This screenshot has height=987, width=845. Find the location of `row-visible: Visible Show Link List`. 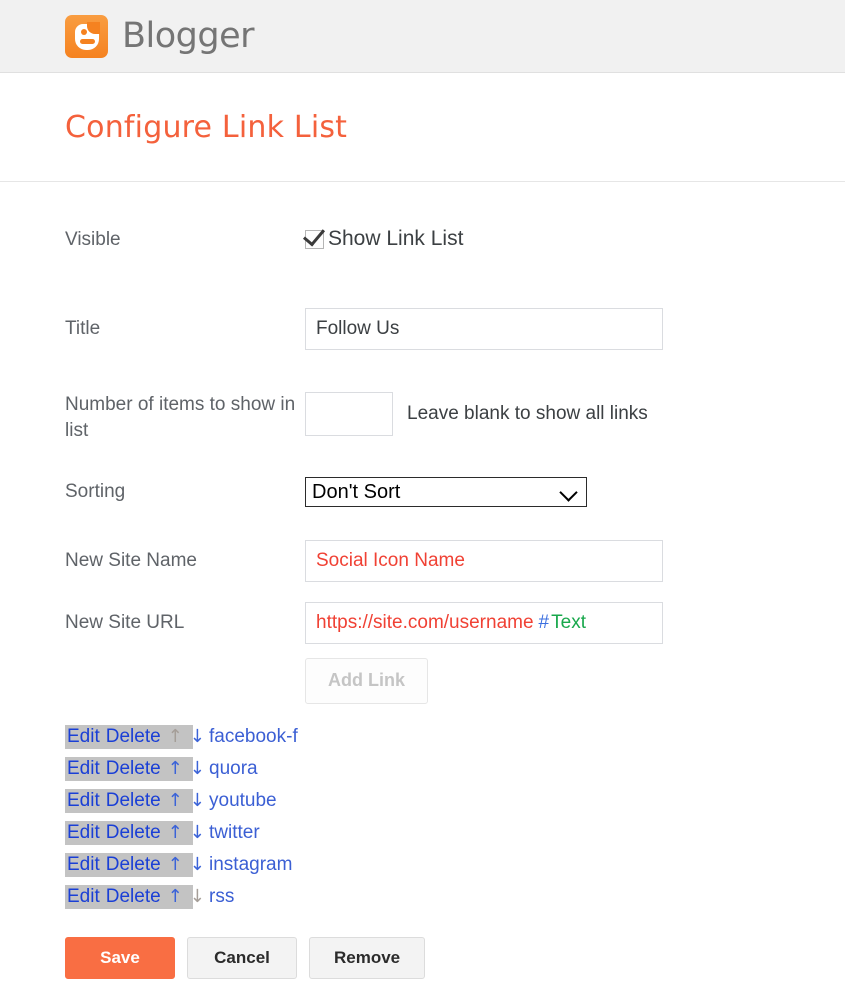

row-visible: Visible Show Link List is located at coordinates (455, 237).